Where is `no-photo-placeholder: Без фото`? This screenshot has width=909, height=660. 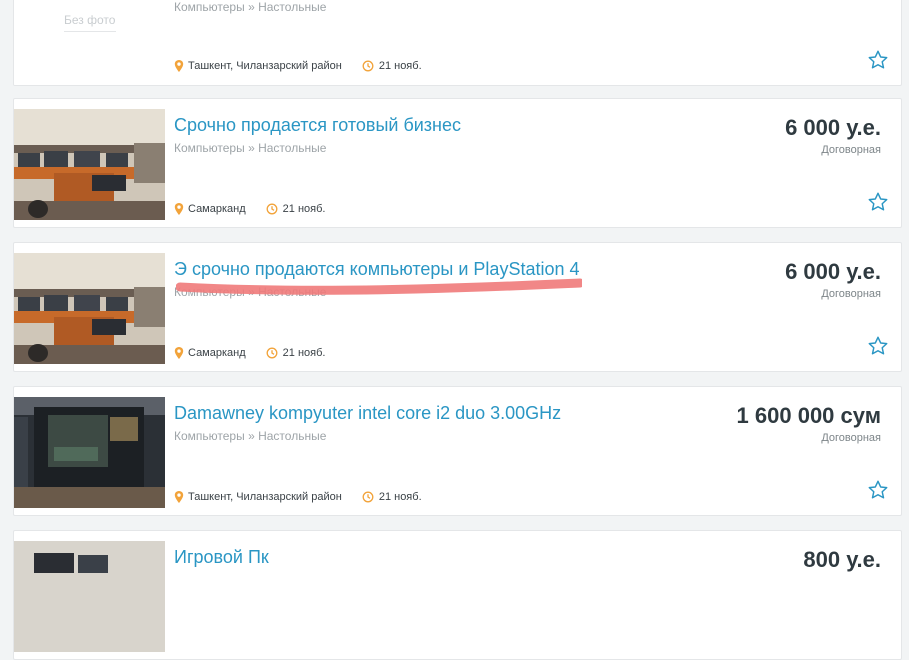
no-photo-placeholder: Без фото is located at coordinates (89, 43).